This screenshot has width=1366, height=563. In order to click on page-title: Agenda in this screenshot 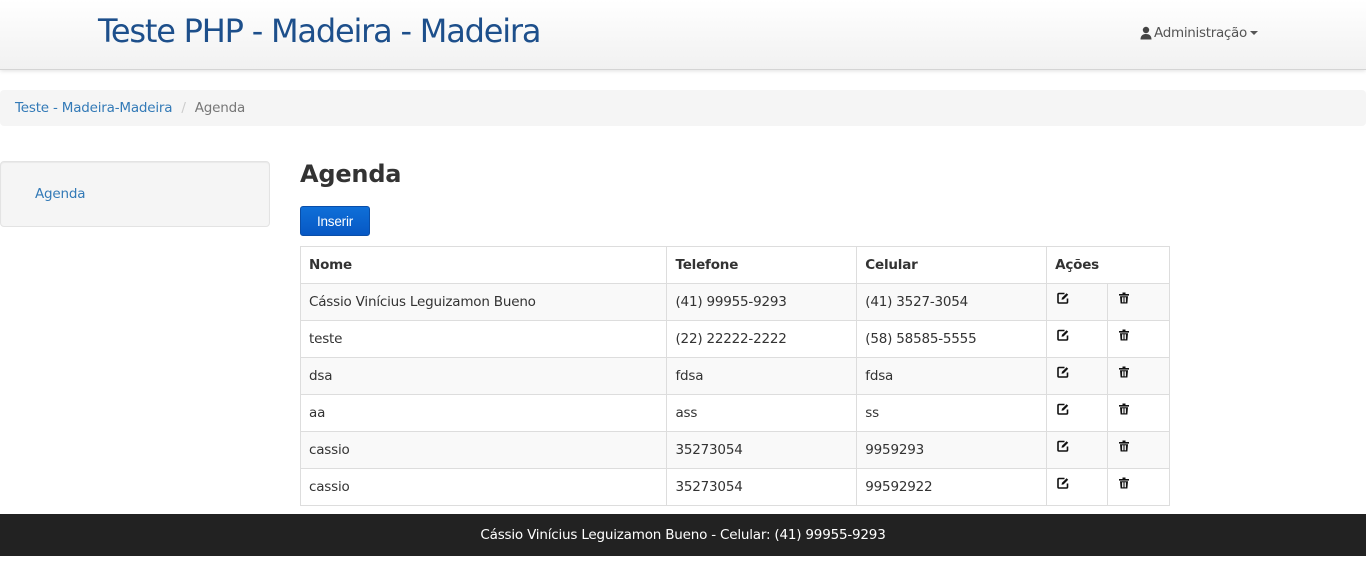, I will do `click(351, 174)`.